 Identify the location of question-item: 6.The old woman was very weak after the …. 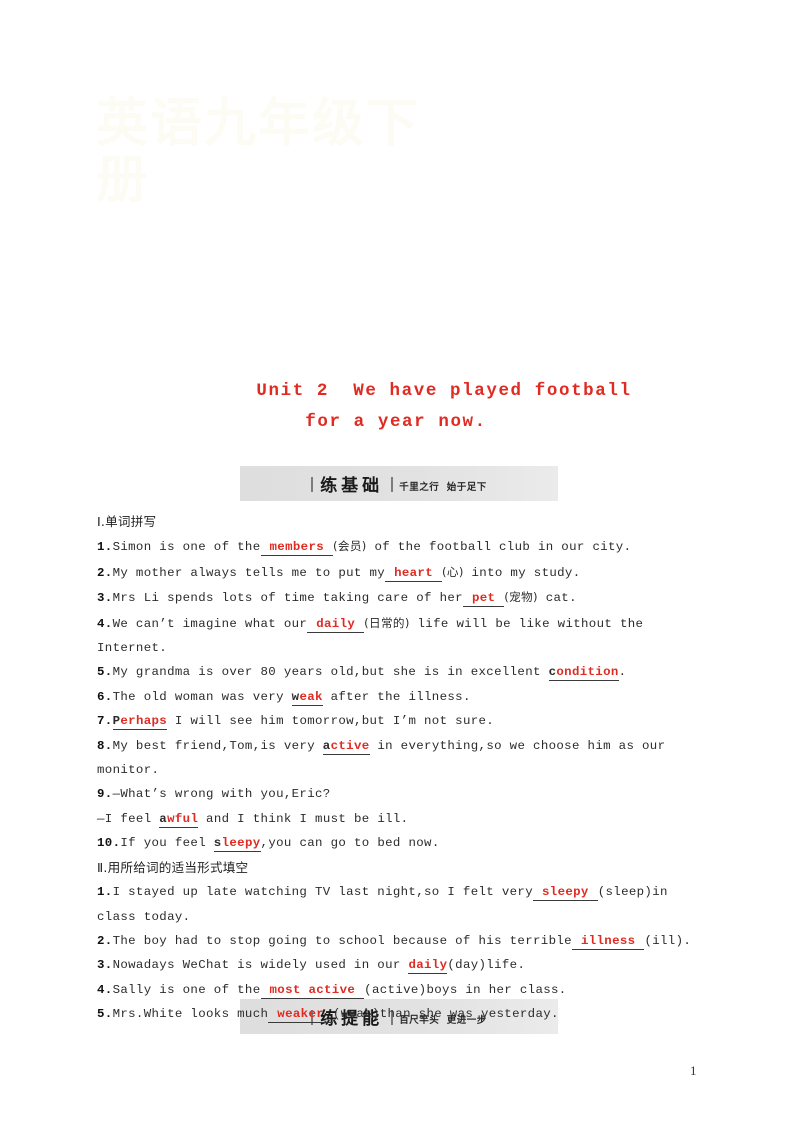
(402, 697).